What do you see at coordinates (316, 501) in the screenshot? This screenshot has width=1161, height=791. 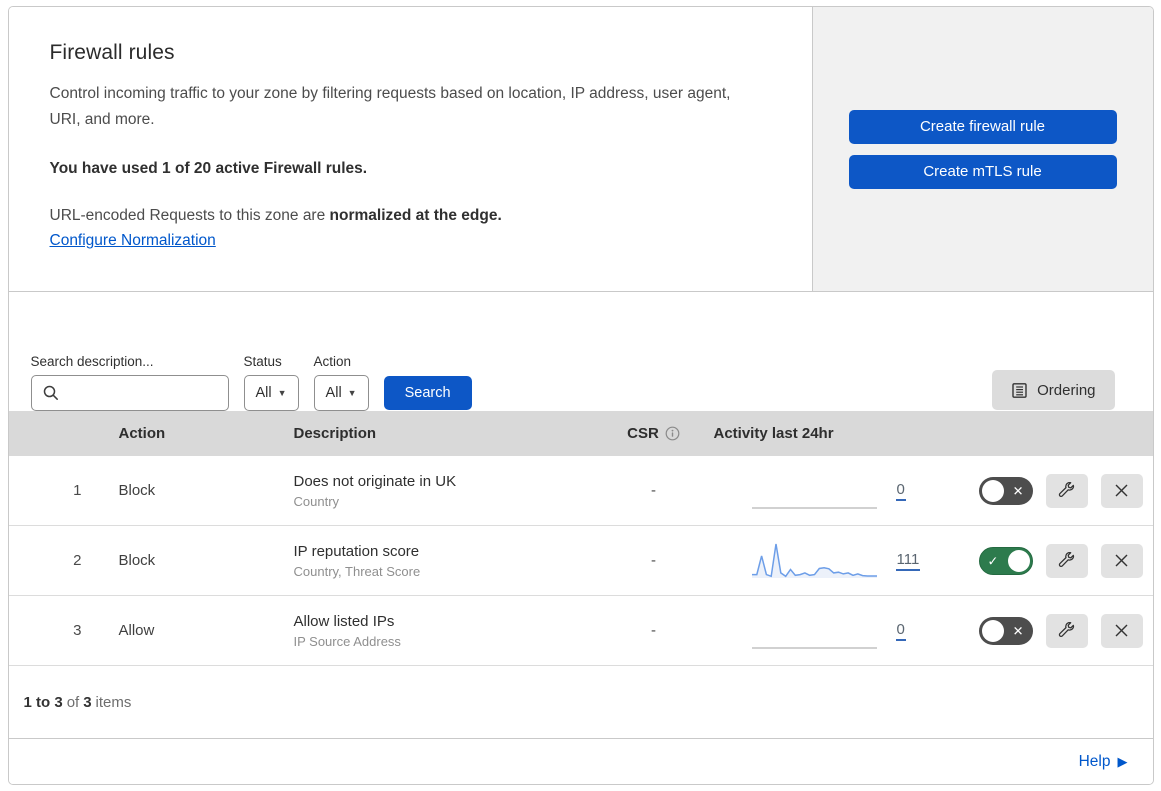 I see `rule-fields: Country` at bounding box center [316, 501].